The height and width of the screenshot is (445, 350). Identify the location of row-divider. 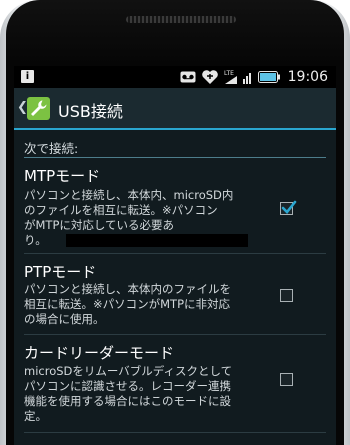
(175, 432).